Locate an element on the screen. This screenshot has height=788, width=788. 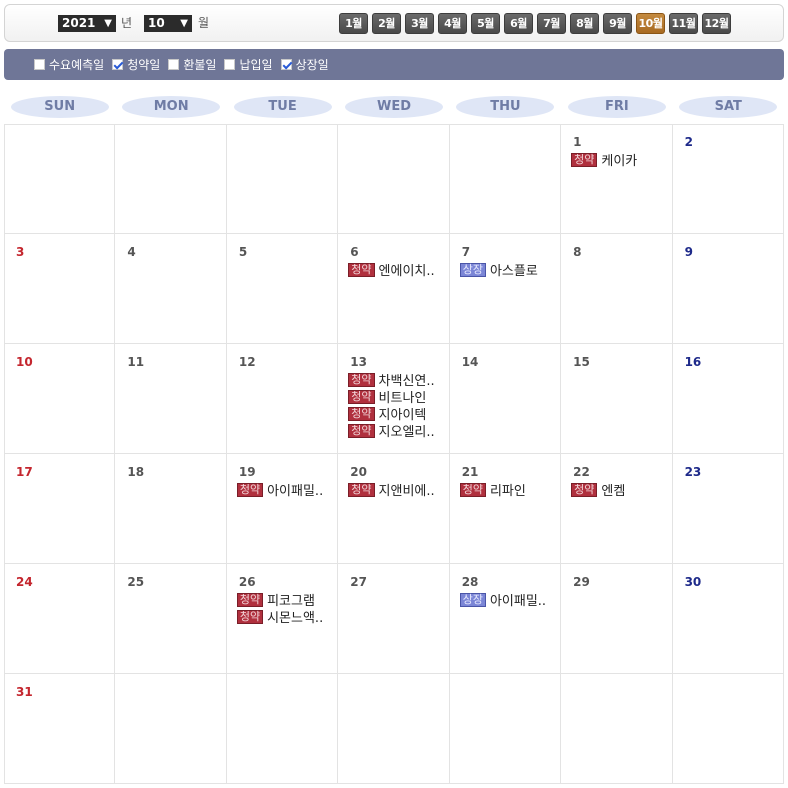
calendar-day-cell: 27 is located at coordinates (394, 619).